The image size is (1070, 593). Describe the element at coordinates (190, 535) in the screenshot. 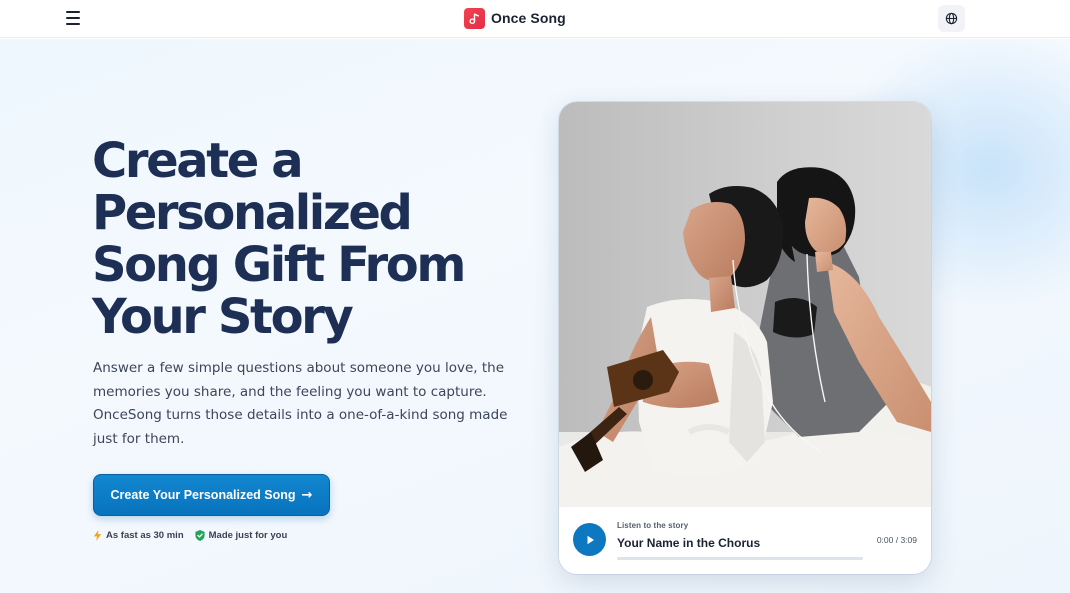

I see `feature-badges: As fast as 30 min Made just for you` at that location.